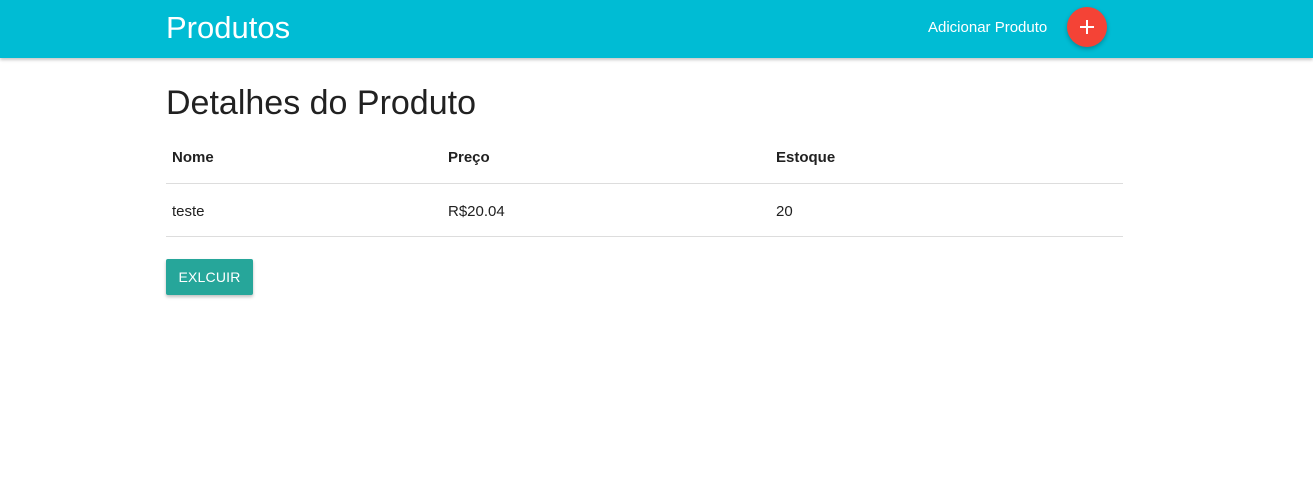  Describe the element at coordinates (321, 103) in the screenshot. I see `page-title: Detalhes do Produto` at that location.